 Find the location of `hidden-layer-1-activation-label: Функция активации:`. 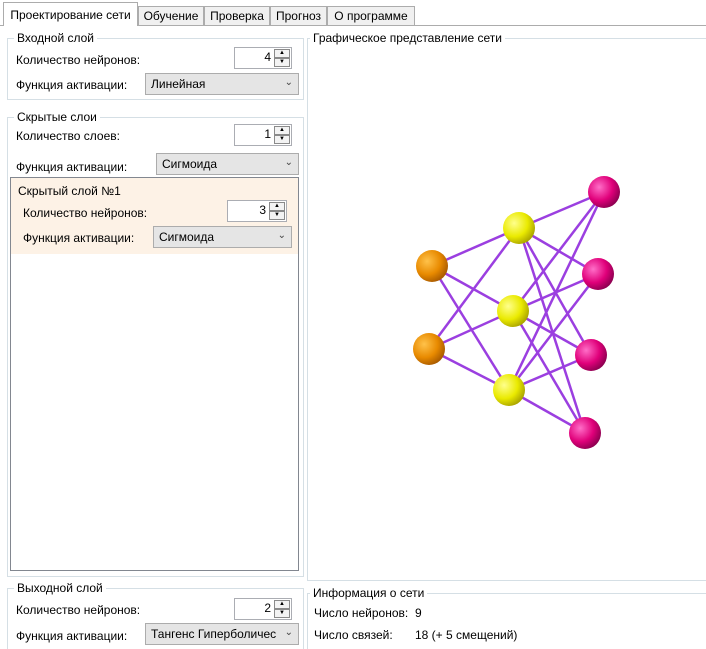

hidden-layer-1-activation-label: Функция активации: is located at coordinates (79, 238).